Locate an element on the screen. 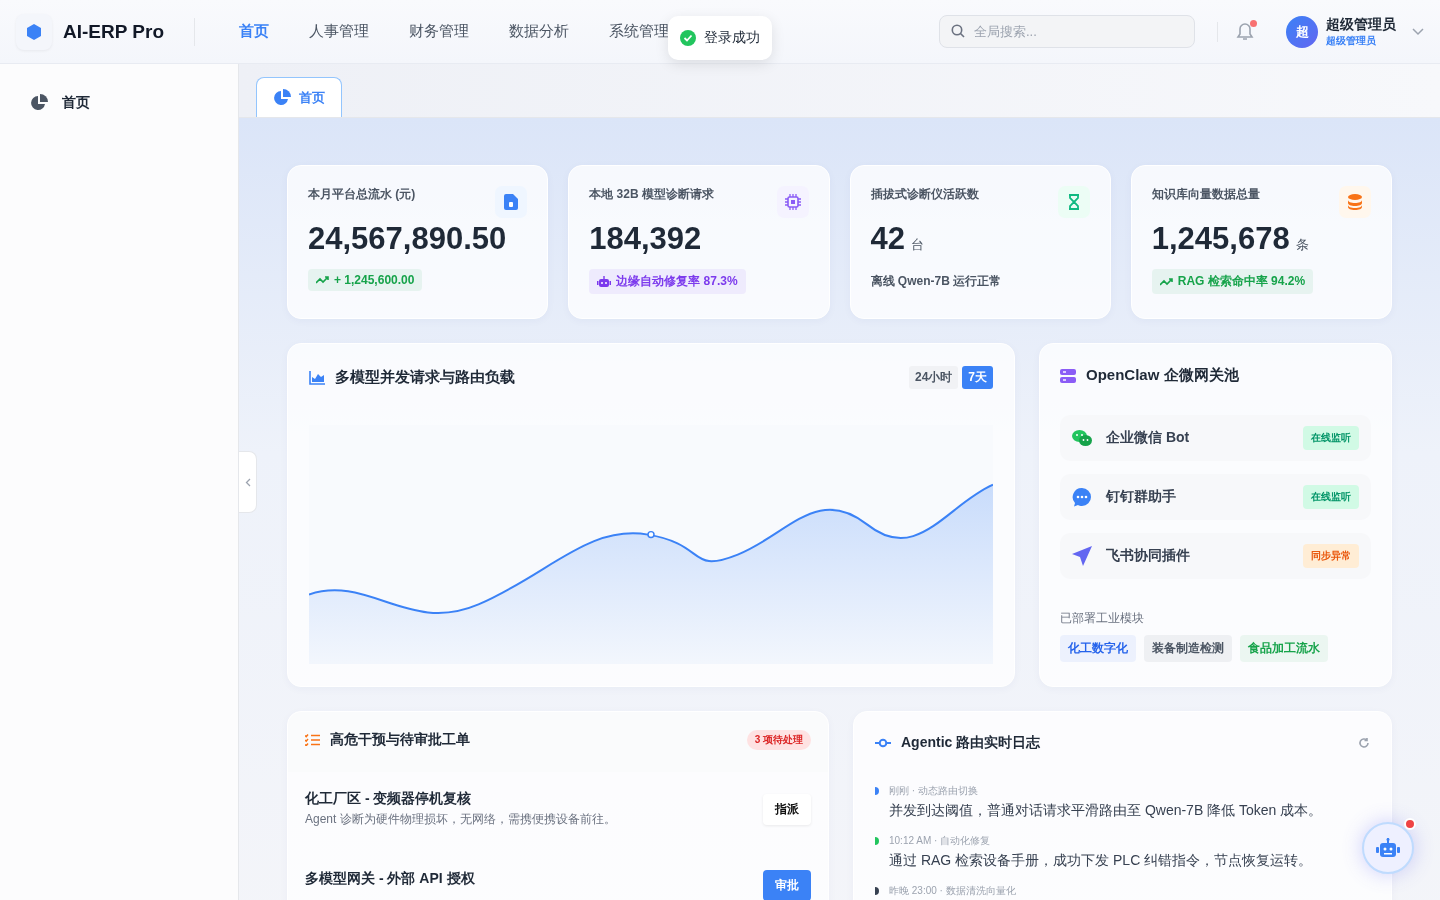 The width and height of the screenshot is (1440, 900). panel-title: Agentic 路由实时日志 is located at coordinates (971, 743).